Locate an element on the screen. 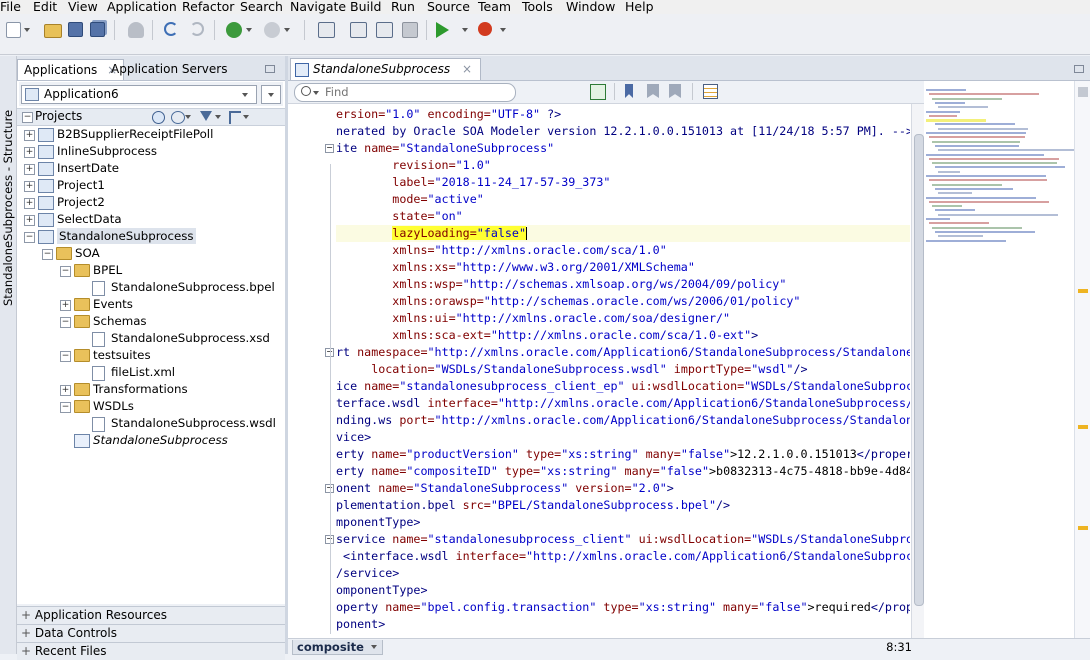  save-icon is located at coordinates (75, 29).